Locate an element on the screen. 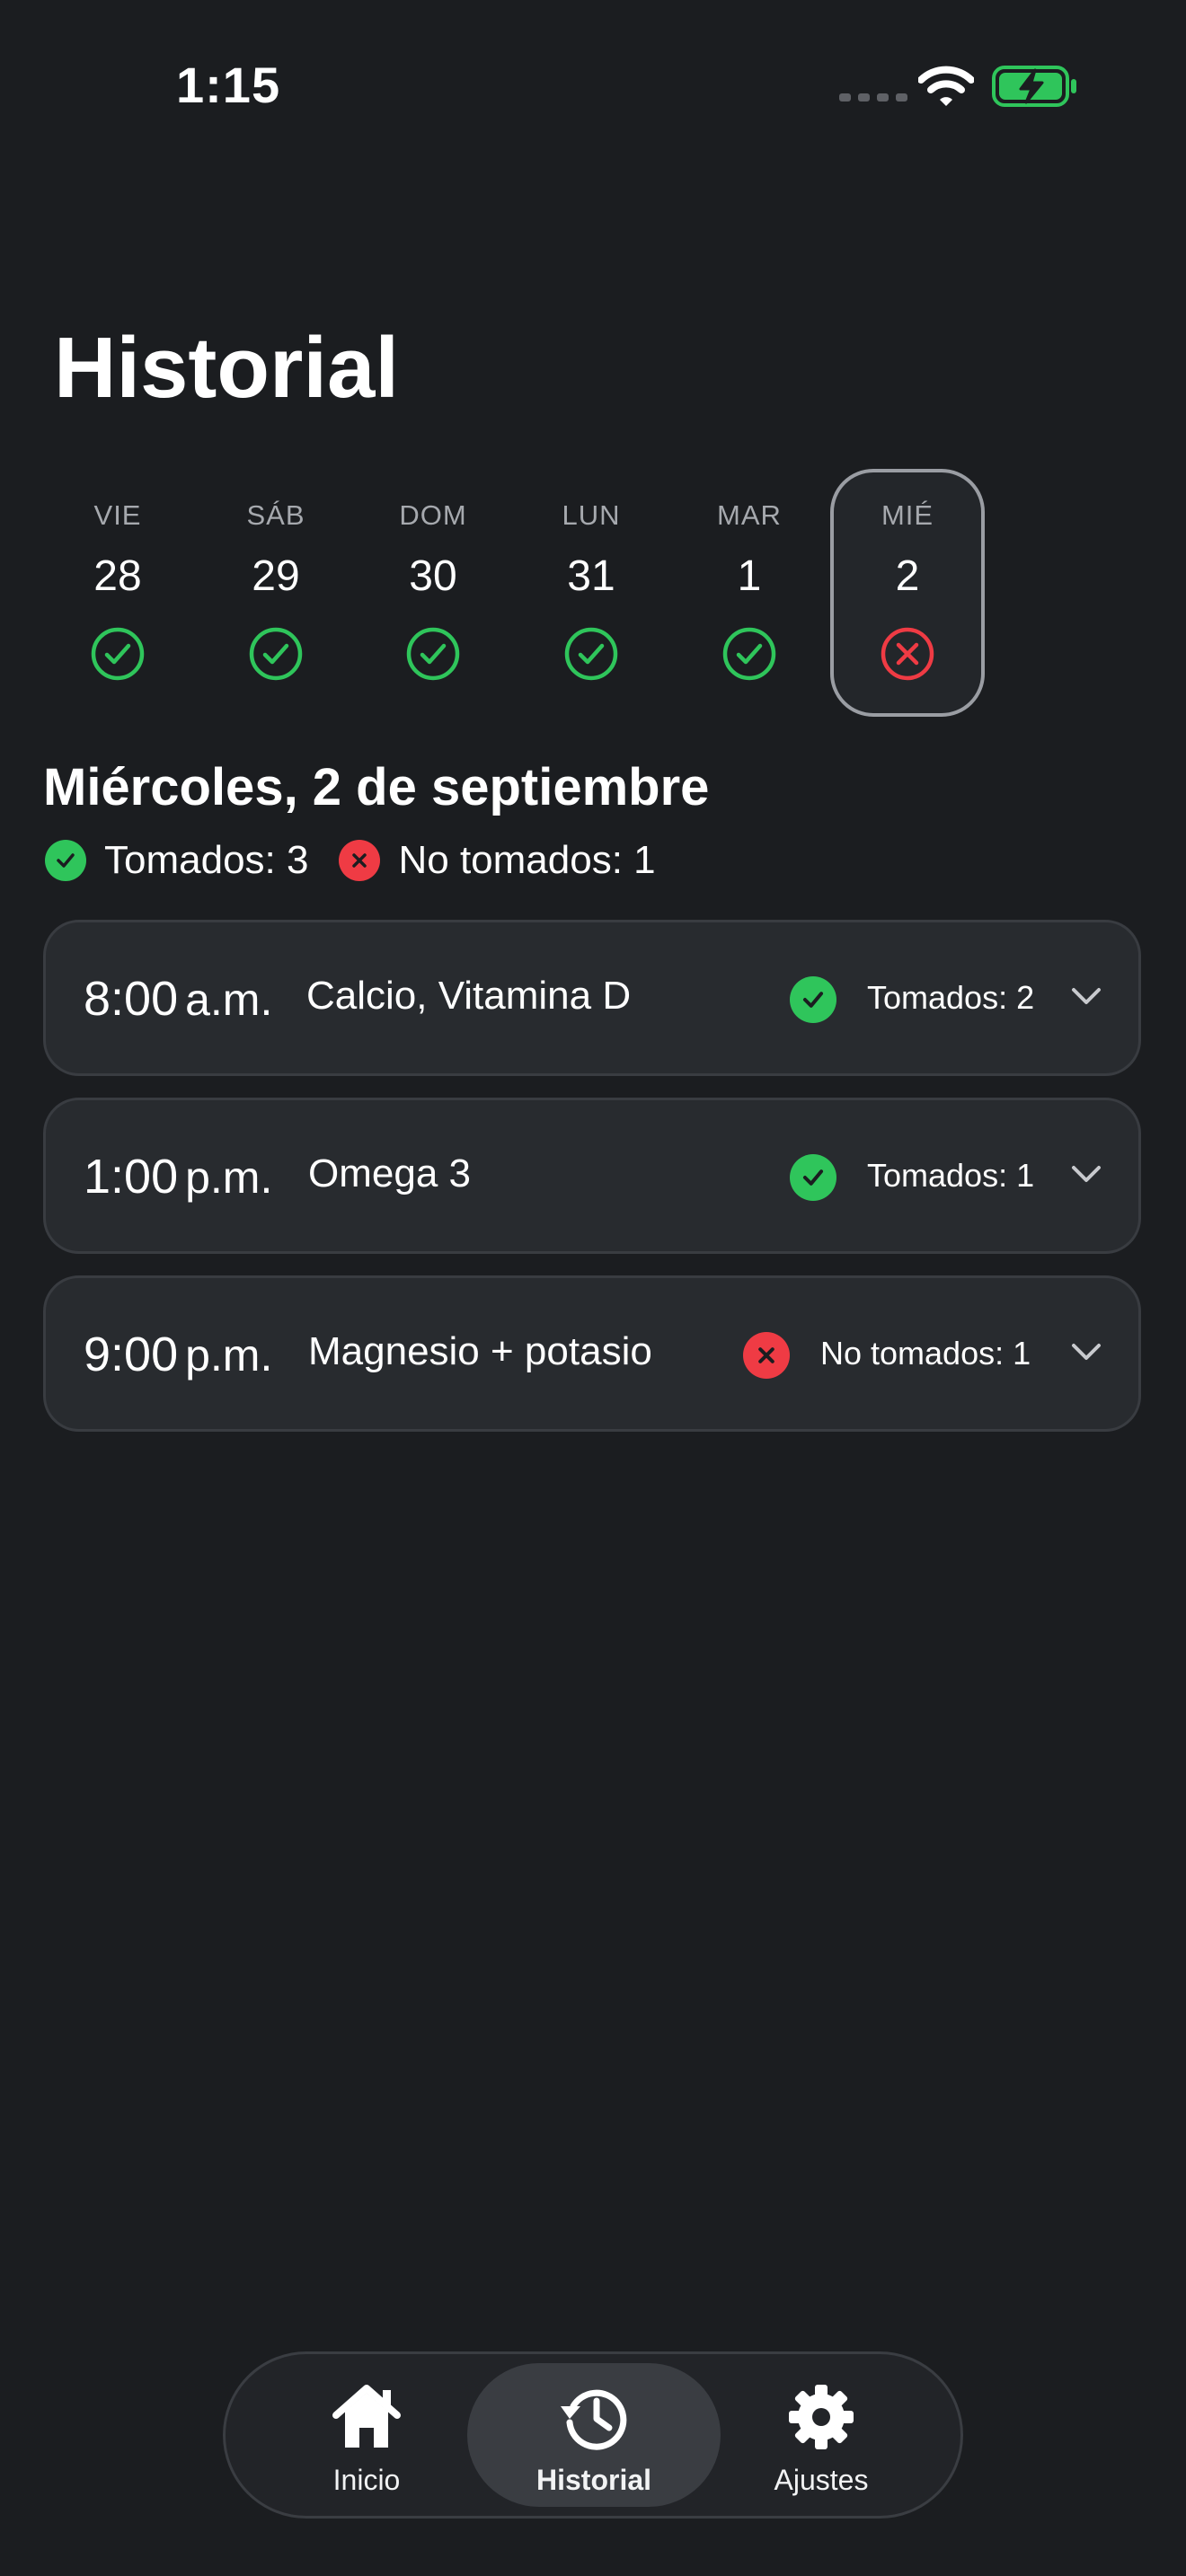 This screenshot has height=2576, width=1186. tab-bar: Inicio Historial Ajustes is located at coordinates (593, 2435).